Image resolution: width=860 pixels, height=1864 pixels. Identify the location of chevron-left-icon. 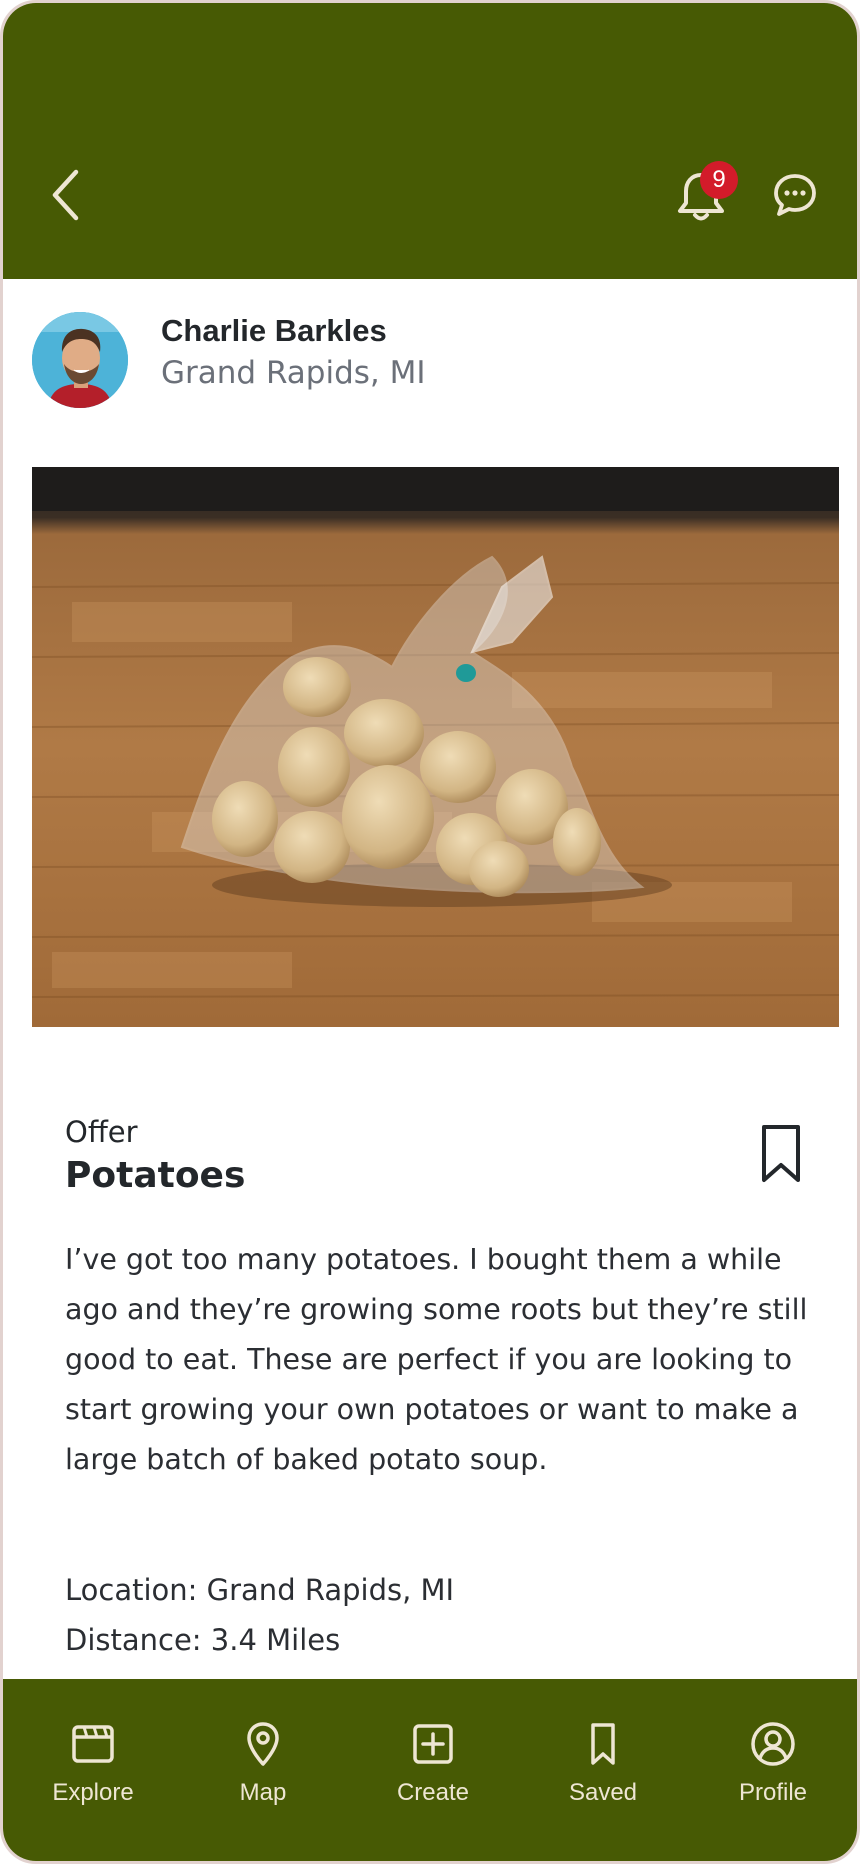
(65, 195).